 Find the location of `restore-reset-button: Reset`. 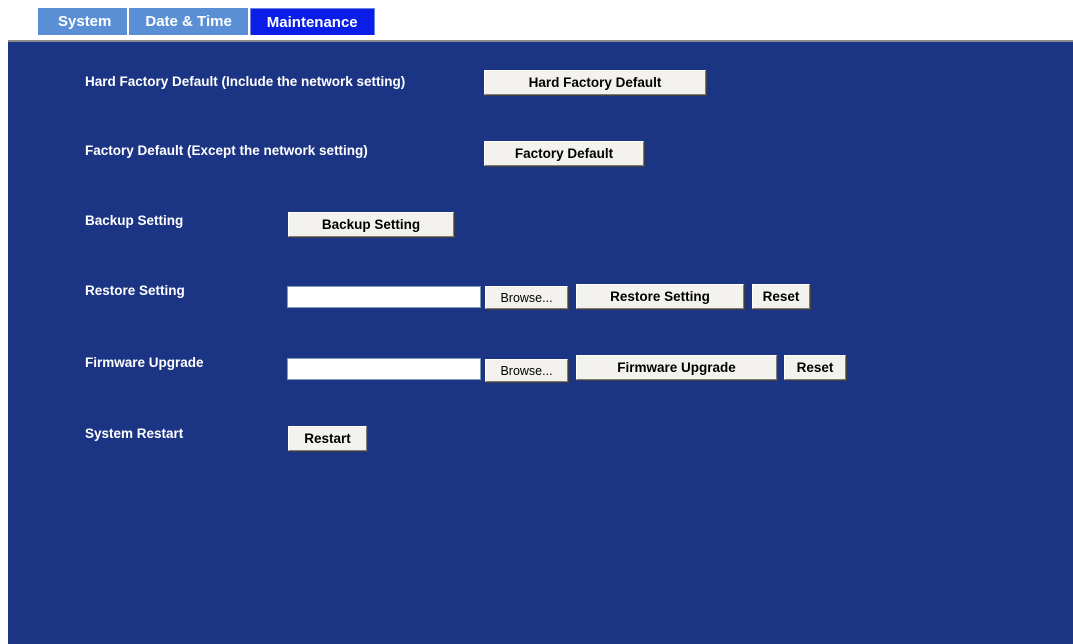

restore-reset-button: Reset is located at coordinates (781, 296).